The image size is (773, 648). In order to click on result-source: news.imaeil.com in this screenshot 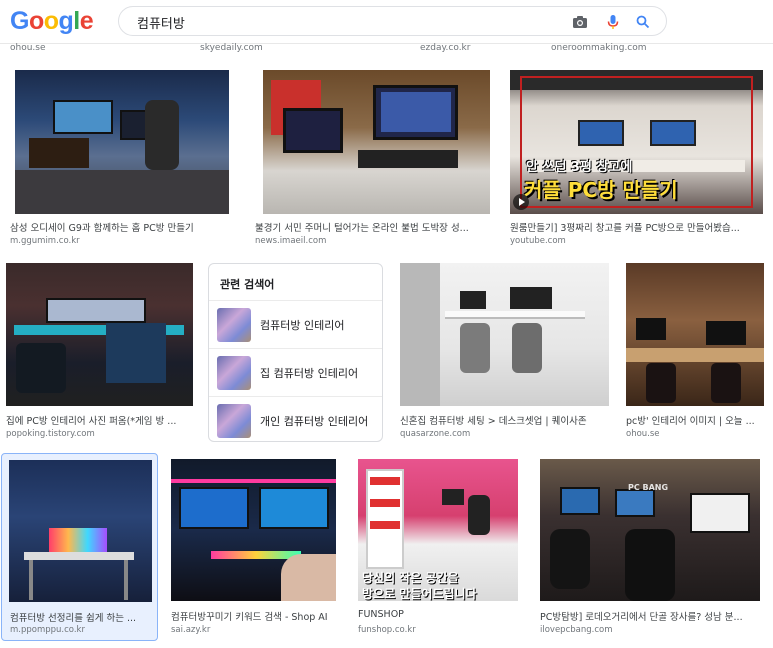, I will do `click(291, 241)`.